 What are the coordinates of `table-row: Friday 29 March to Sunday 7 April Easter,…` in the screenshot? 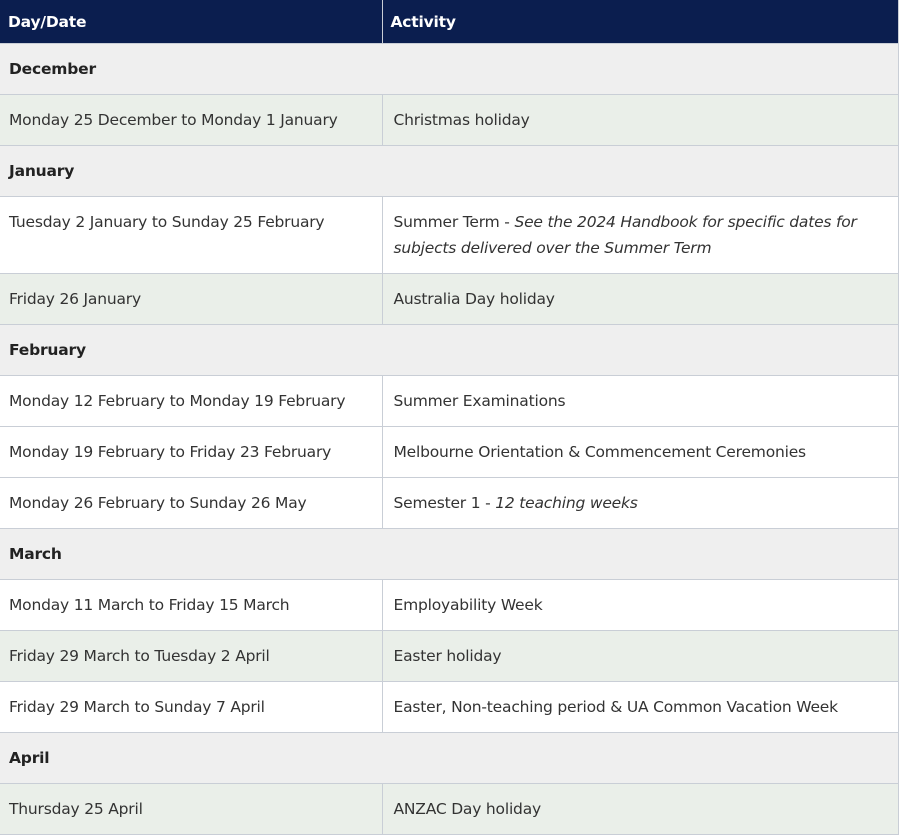 It's located at (449, 707).